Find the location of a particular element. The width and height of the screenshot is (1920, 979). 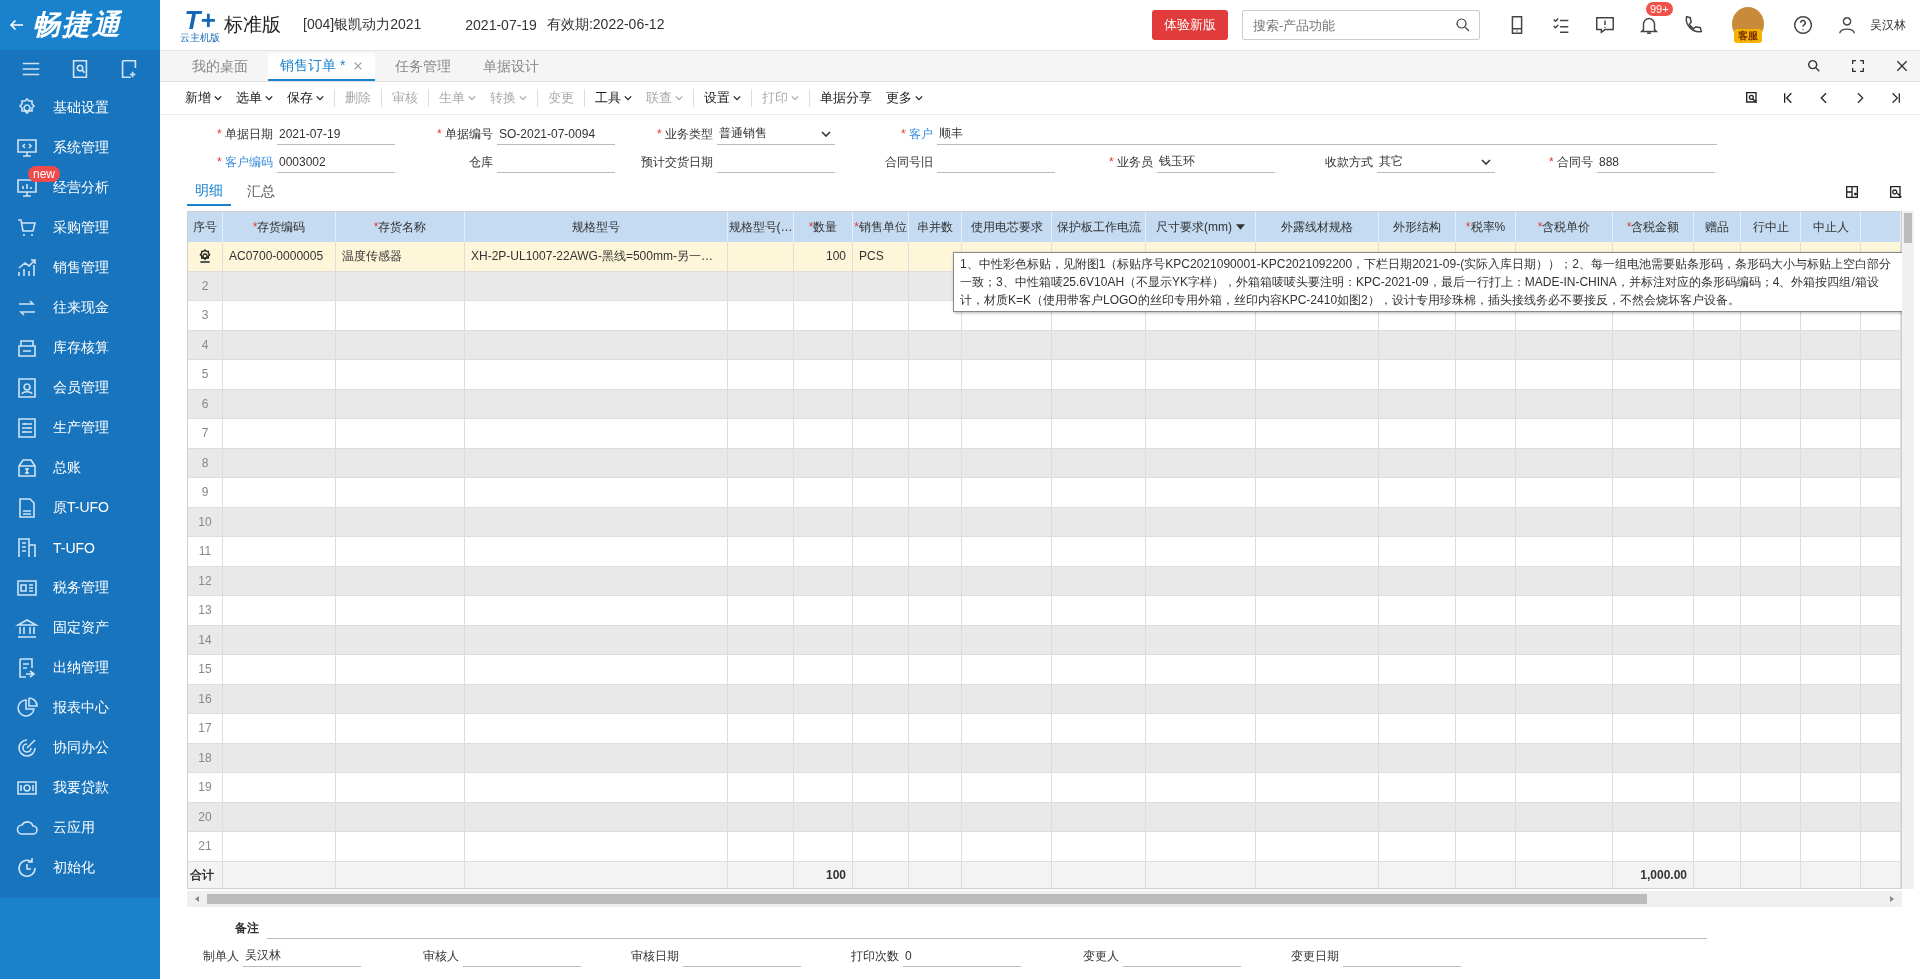

total-cell: 合计 is located at coordinates (202, 875).